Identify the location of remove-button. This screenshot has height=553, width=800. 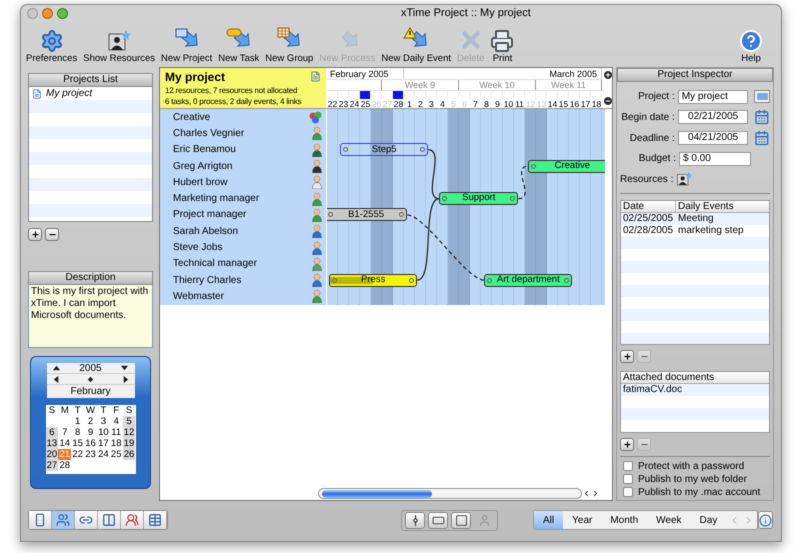
(52, 234).